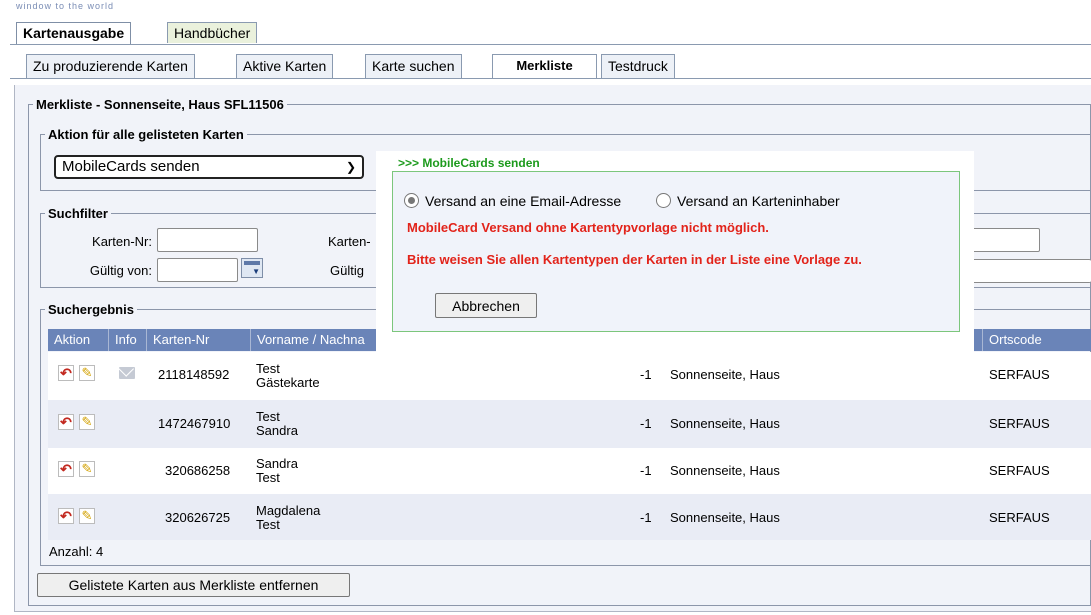  I want to click on radio-karteninhaber-label: Versand an Karteninhaber, so click(758, 201).